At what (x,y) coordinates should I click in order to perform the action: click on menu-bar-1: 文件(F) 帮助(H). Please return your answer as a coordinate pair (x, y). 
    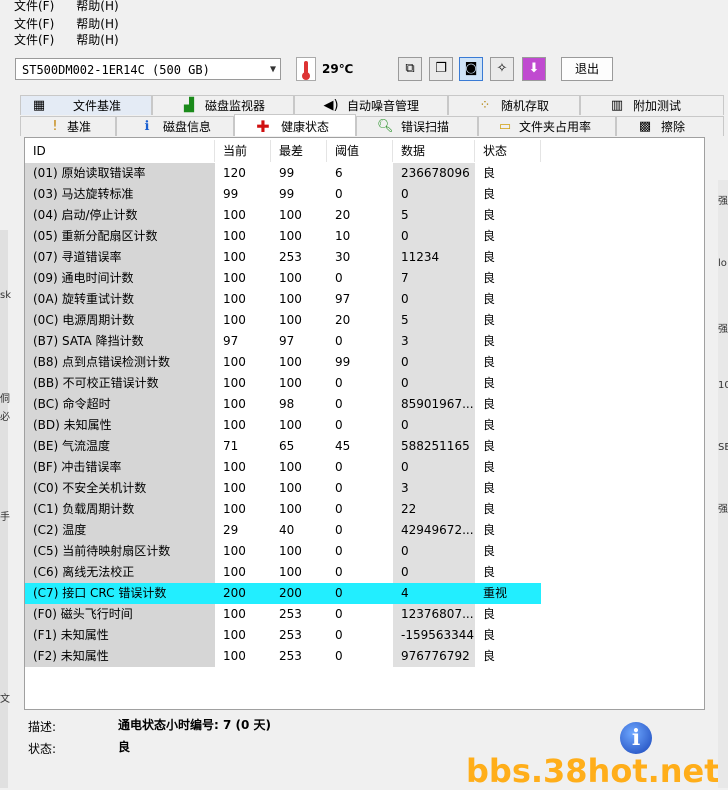
    Looking at the image, I should click on (77, 7).